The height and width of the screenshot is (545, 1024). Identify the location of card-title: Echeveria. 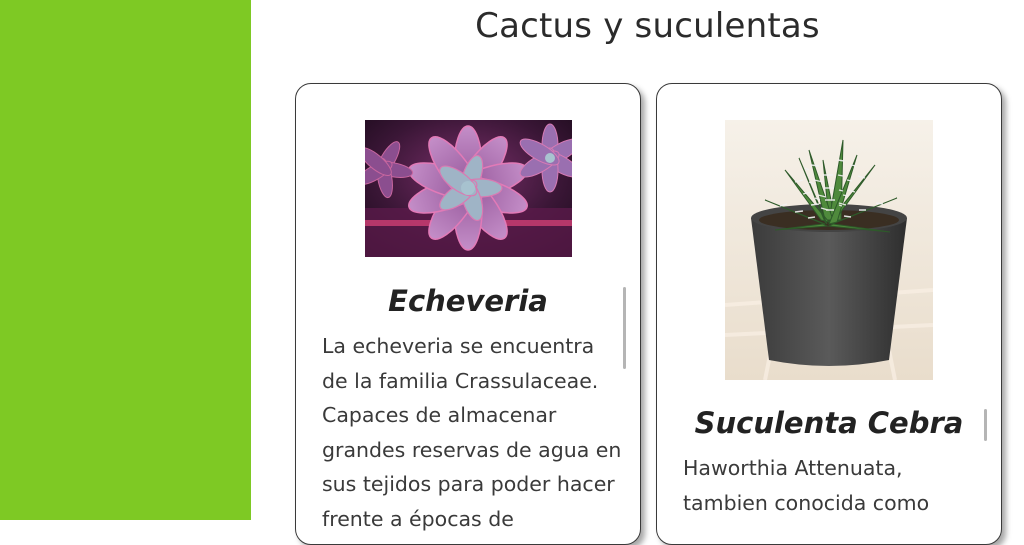
(468, 301).